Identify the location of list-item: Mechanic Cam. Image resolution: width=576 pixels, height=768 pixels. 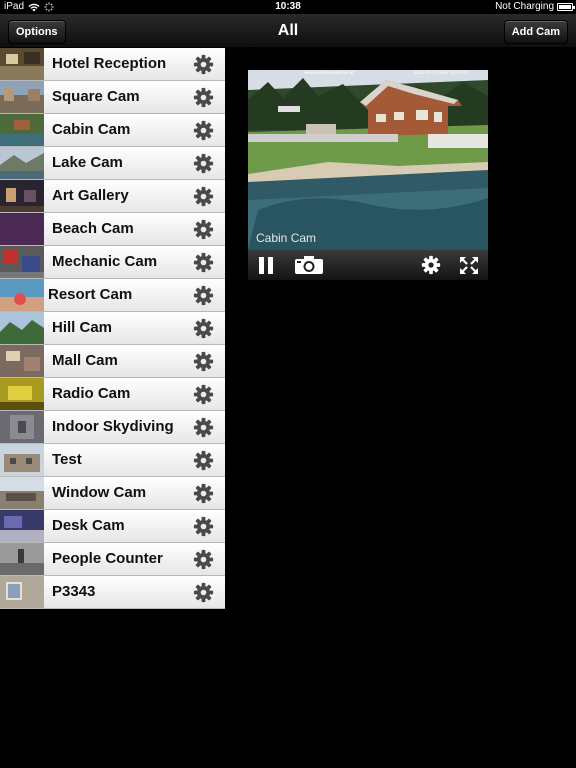
(112, 262).